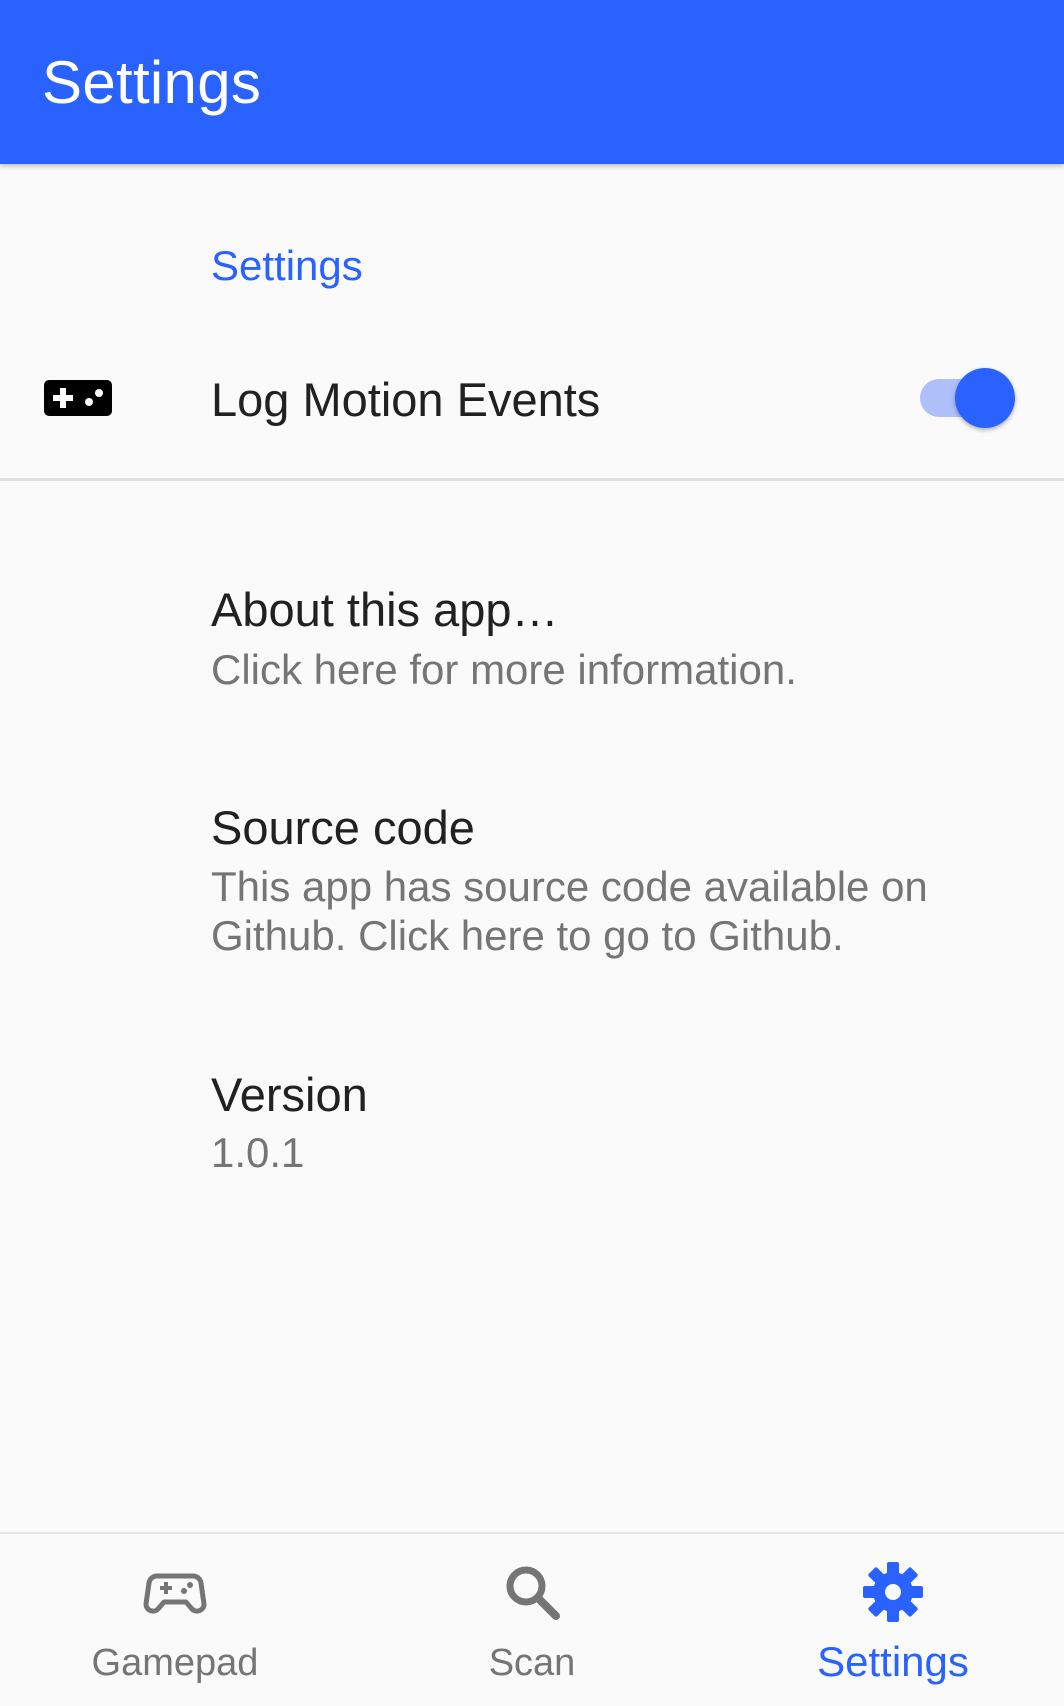 This screenshot has height=1706, width=1064. Describe the element at coordinates (893, 1592) in the screenshot. I see `gear-icon` at that location.